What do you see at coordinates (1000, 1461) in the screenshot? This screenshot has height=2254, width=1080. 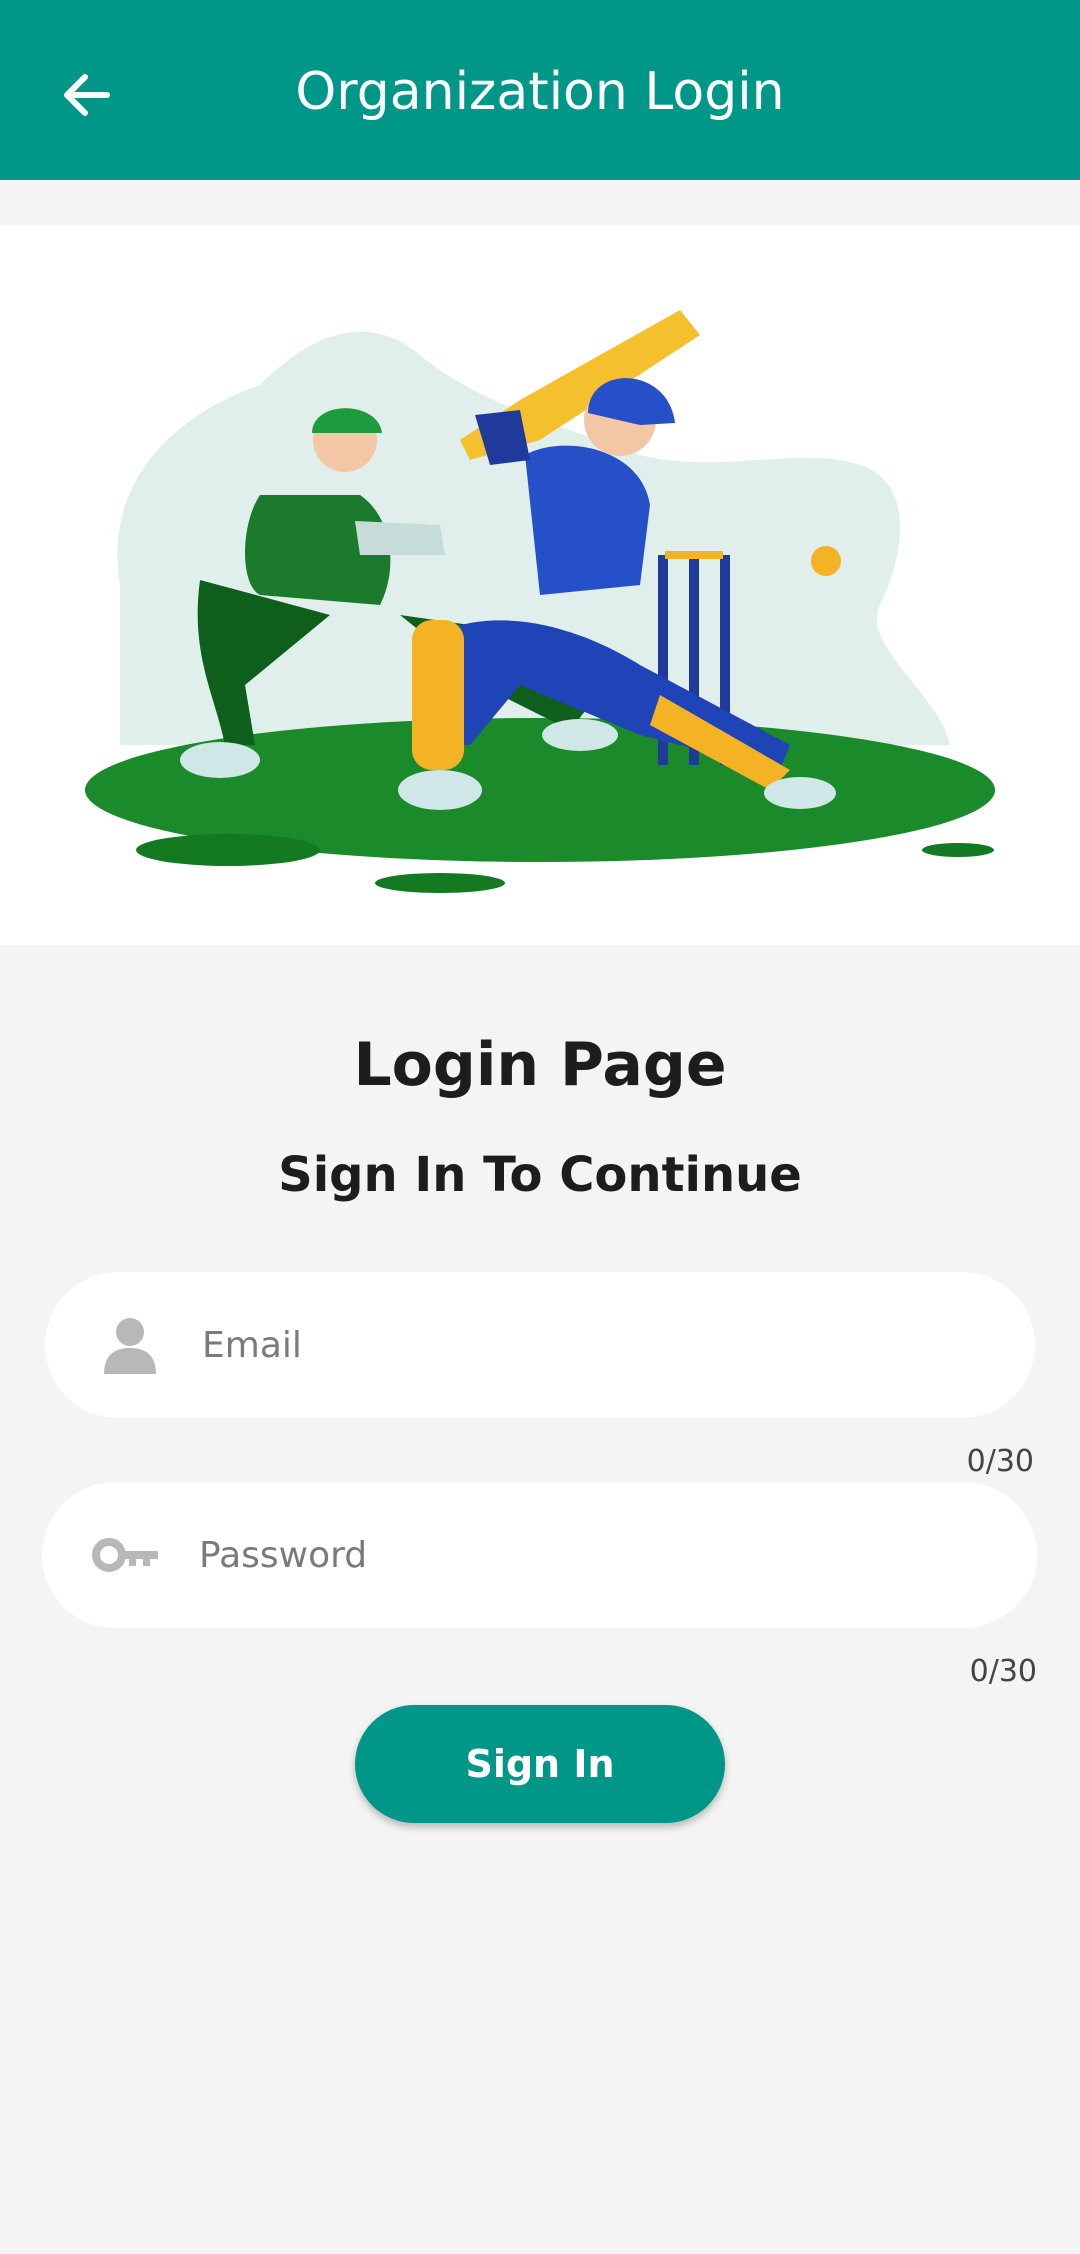 I see `email-char-counter: 0/30` at bounding box center [1000, 1461].